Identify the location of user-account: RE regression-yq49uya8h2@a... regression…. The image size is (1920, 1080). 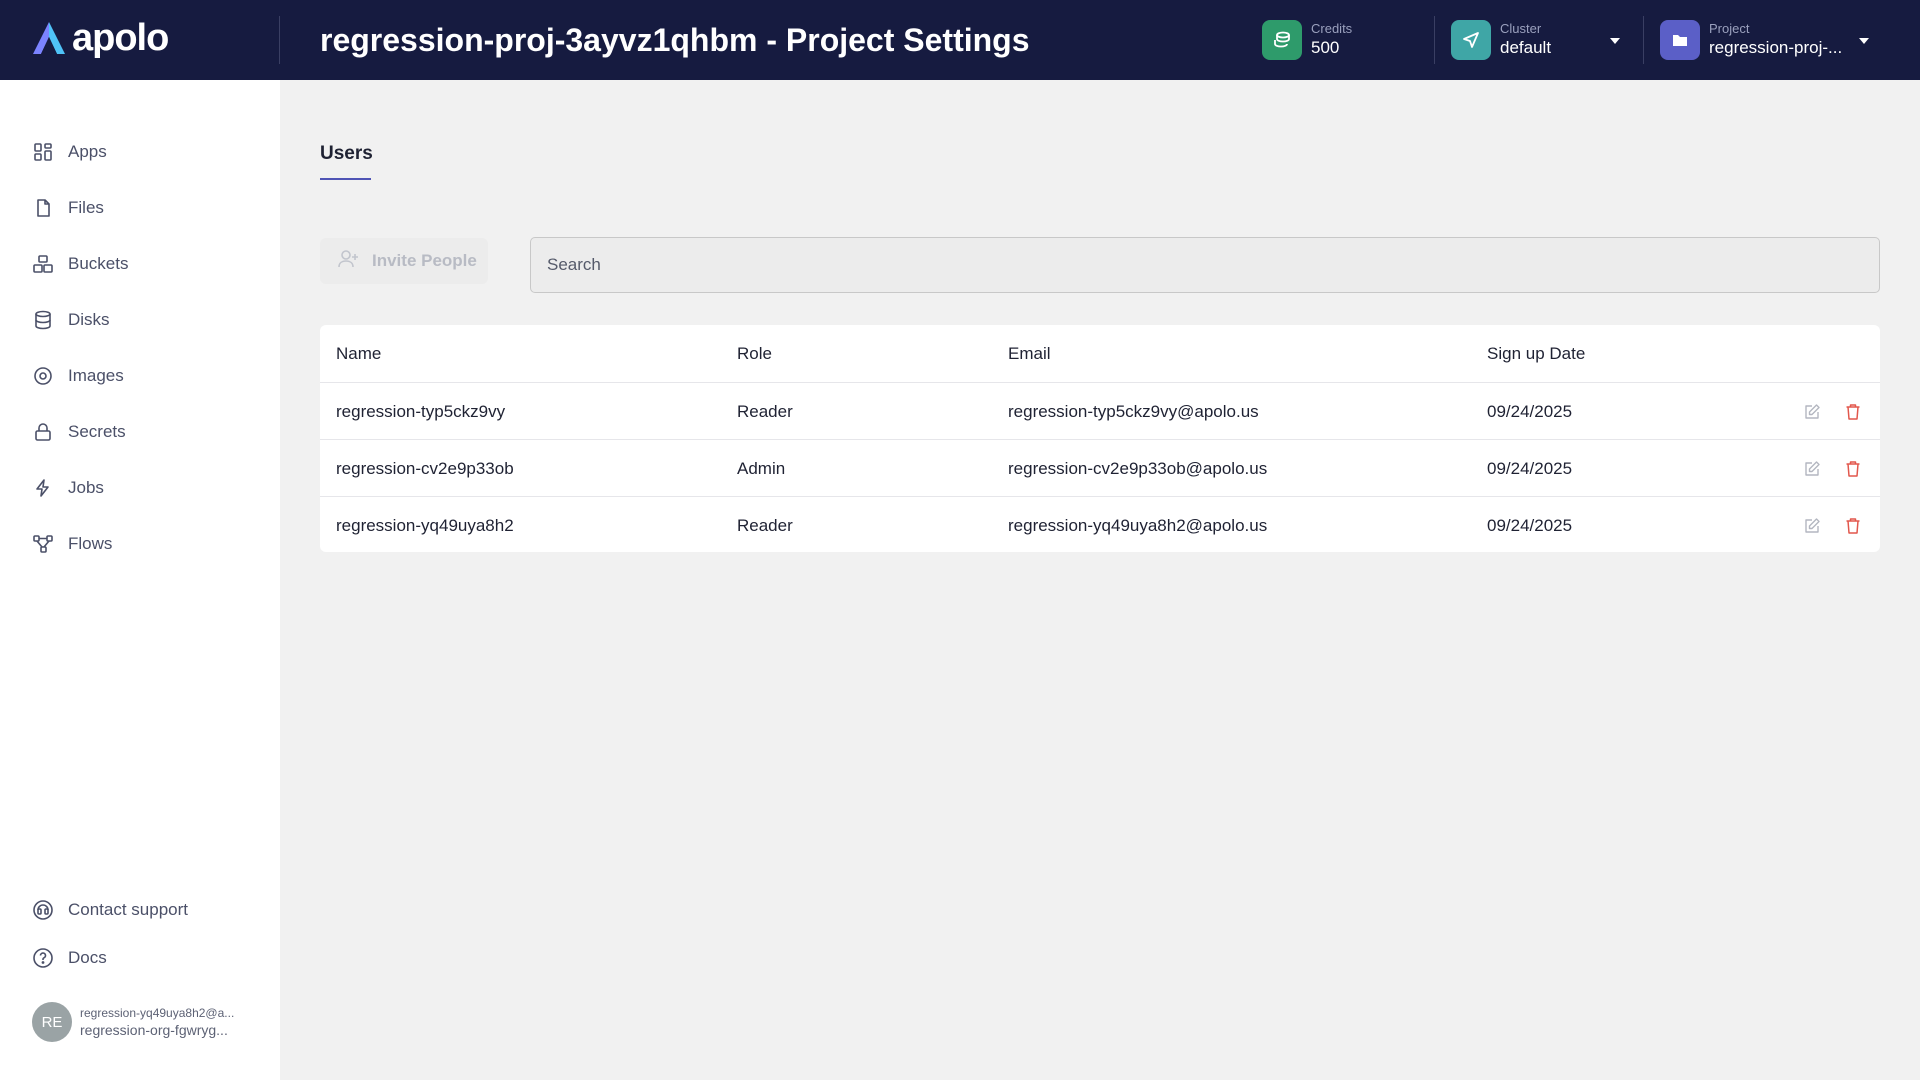
(133, 1022).